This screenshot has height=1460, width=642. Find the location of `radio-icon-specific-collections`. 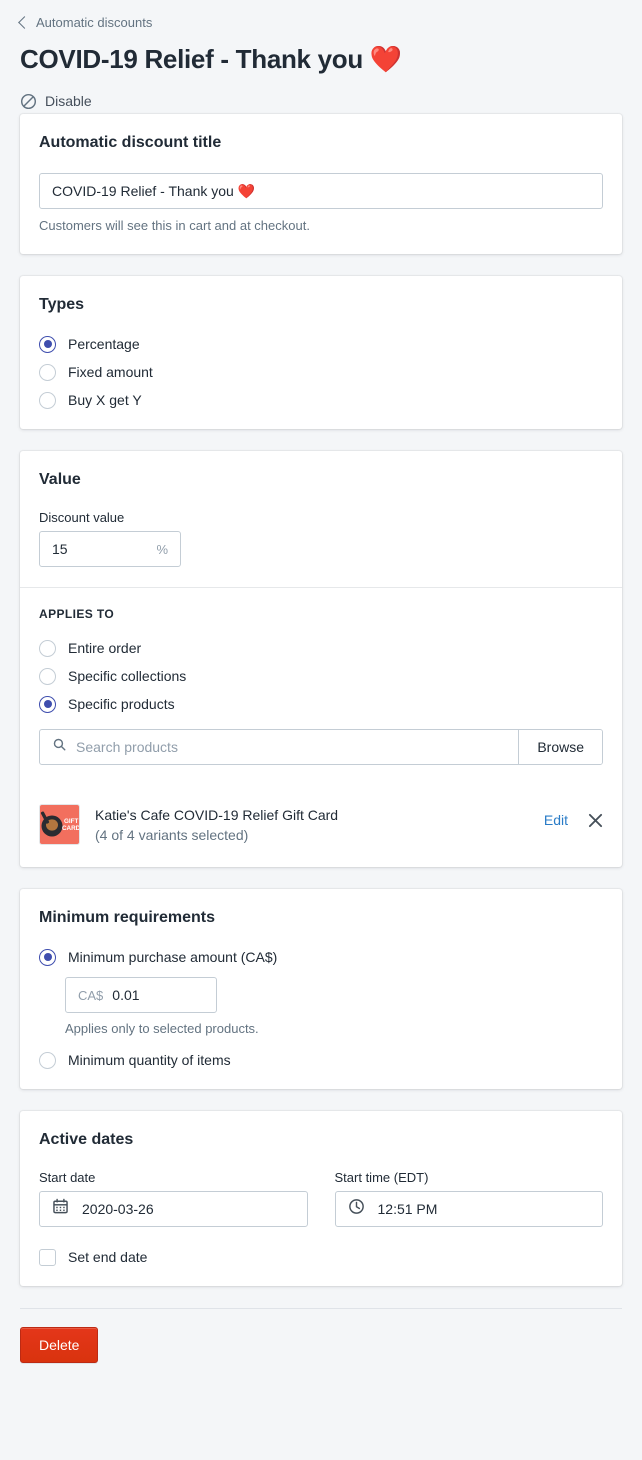

radio-icon-specific-collections is located at coordinates (47, 676).